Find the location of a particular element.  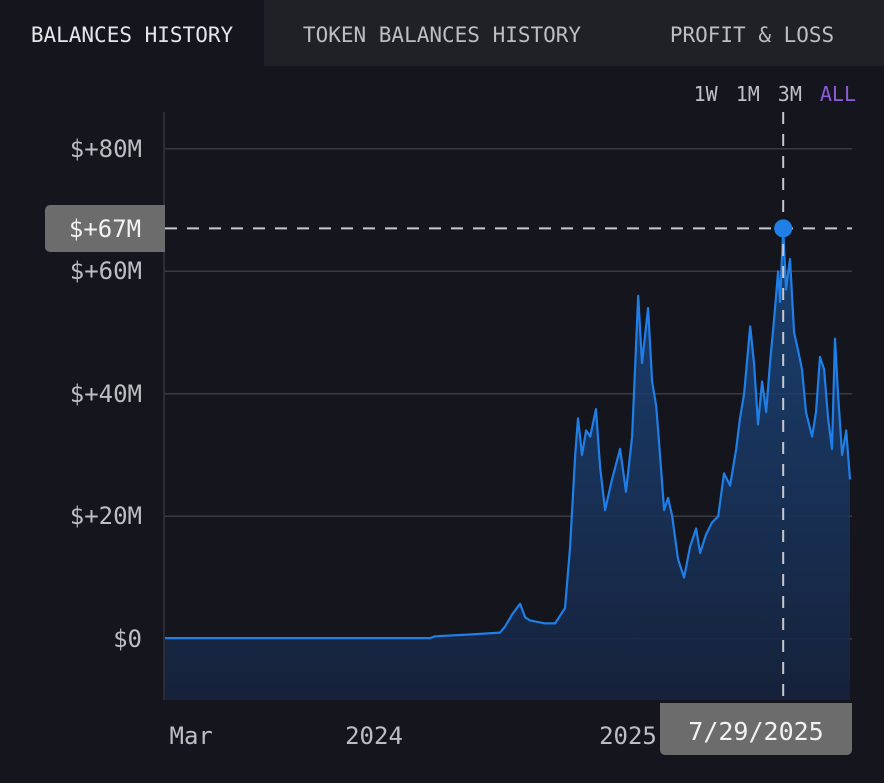

x-tick-label: Mar is located at coordinates (191, 736).